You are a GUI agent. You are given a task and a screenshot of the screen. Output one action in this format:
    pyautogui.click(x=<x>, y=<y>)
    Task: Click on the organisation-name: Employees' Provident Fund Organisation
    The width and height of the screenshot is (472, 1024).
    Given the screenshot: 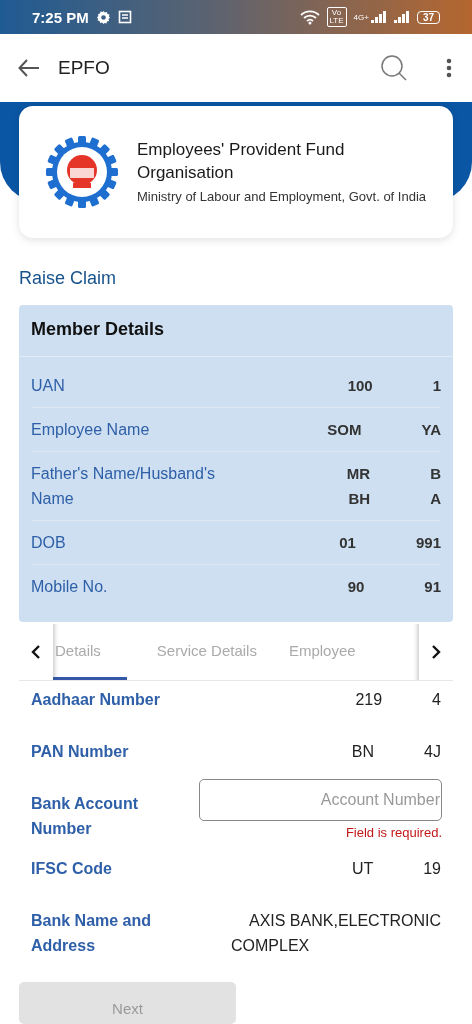 What is the action you would take?
    pyautogui.click(x=241, y=161)
    